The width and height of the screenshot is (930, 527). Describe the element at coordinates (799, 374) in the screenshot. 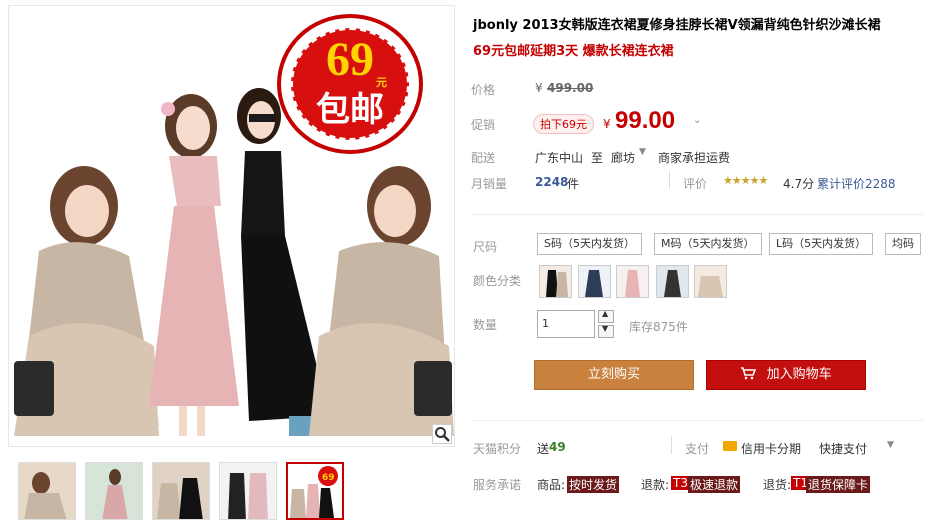

I see `add-to-cart-label: 加入购物车` at that location.